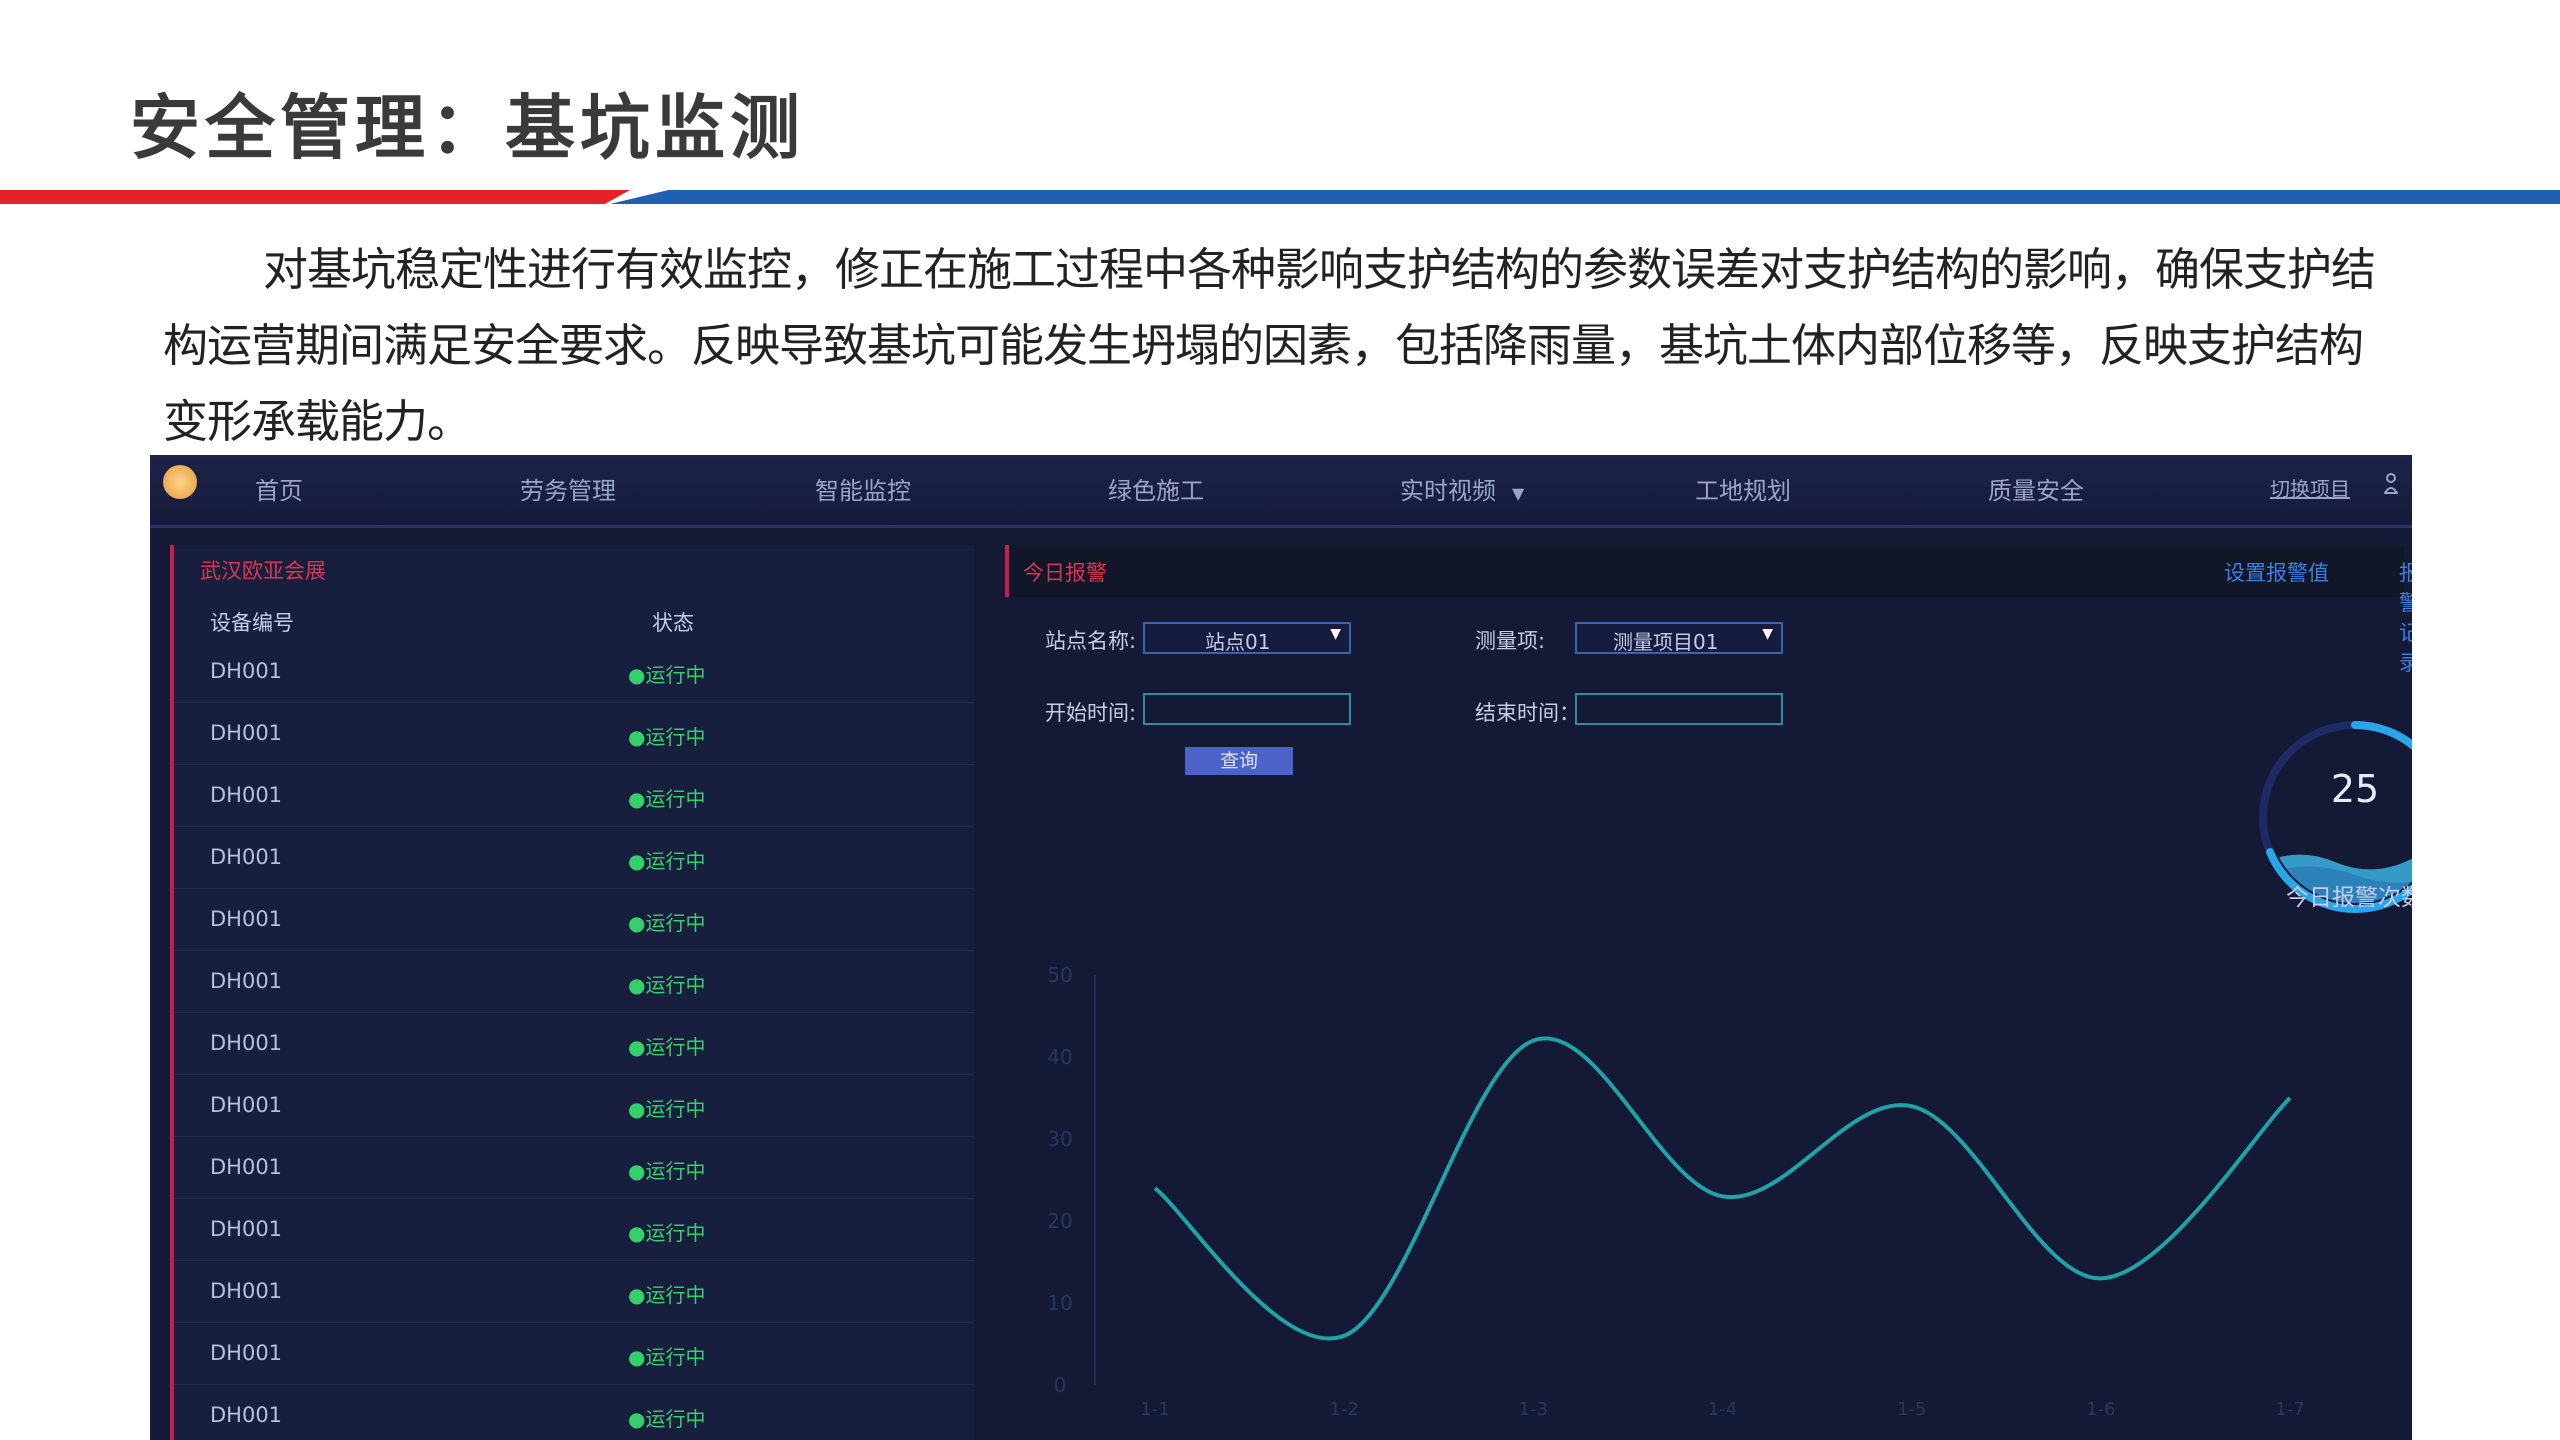 This screenshot has height=1440, width=2560. Describe the element at coordinates (1911, 1409) in the screenshot. I see `x-tick-label: 1-5` at that location.